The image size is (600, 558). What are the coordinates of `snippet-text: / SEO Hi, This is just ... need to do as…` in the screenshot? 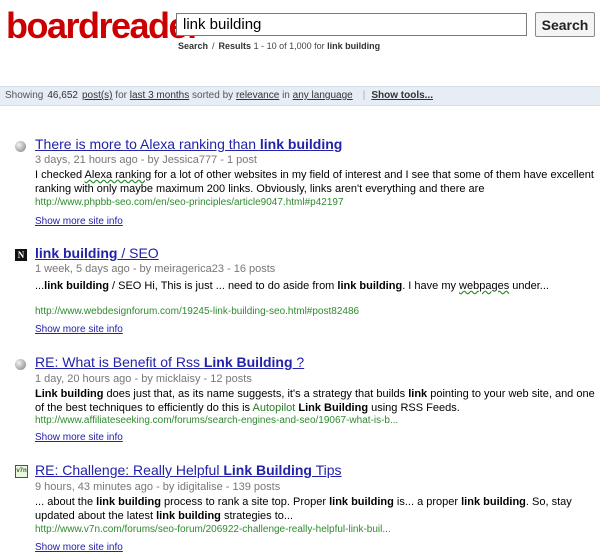 It's located at (223, 286).